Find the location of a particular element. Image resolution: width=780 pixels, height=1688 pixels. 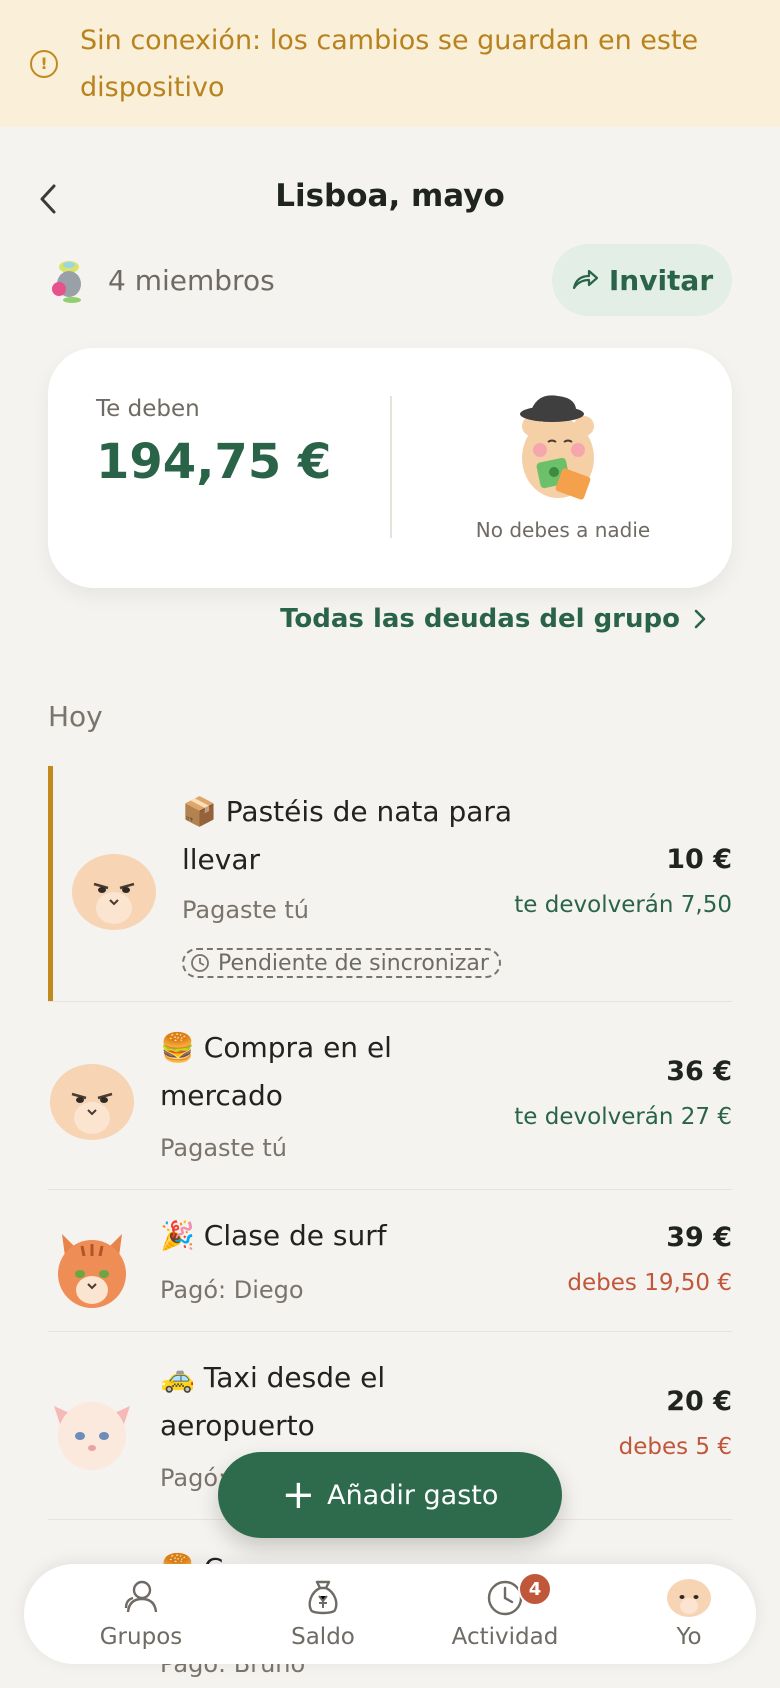

sphynx-cat-avatar-icon is located at coordinates (92, 1436).